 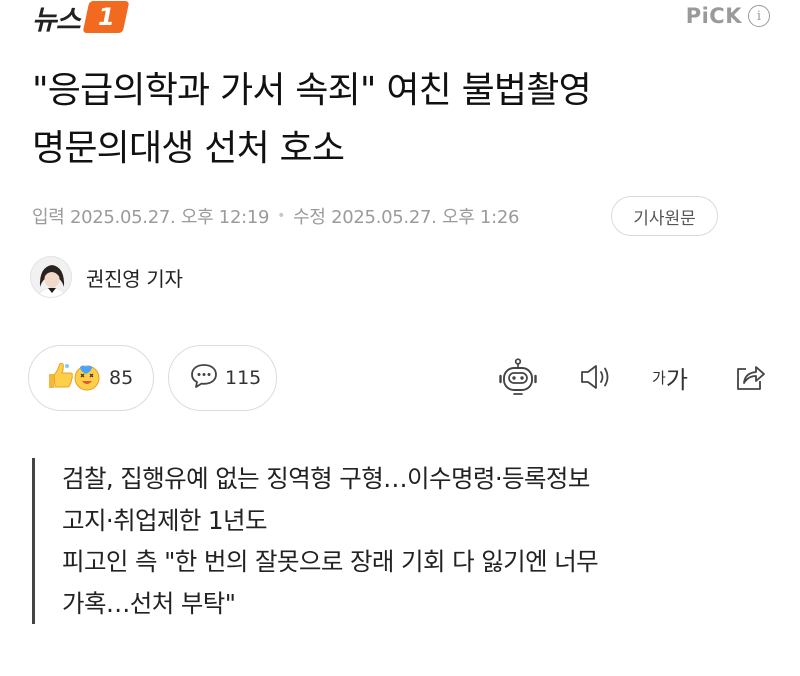 I want to click on reaction-count: 85, so click(x=121, y=378).